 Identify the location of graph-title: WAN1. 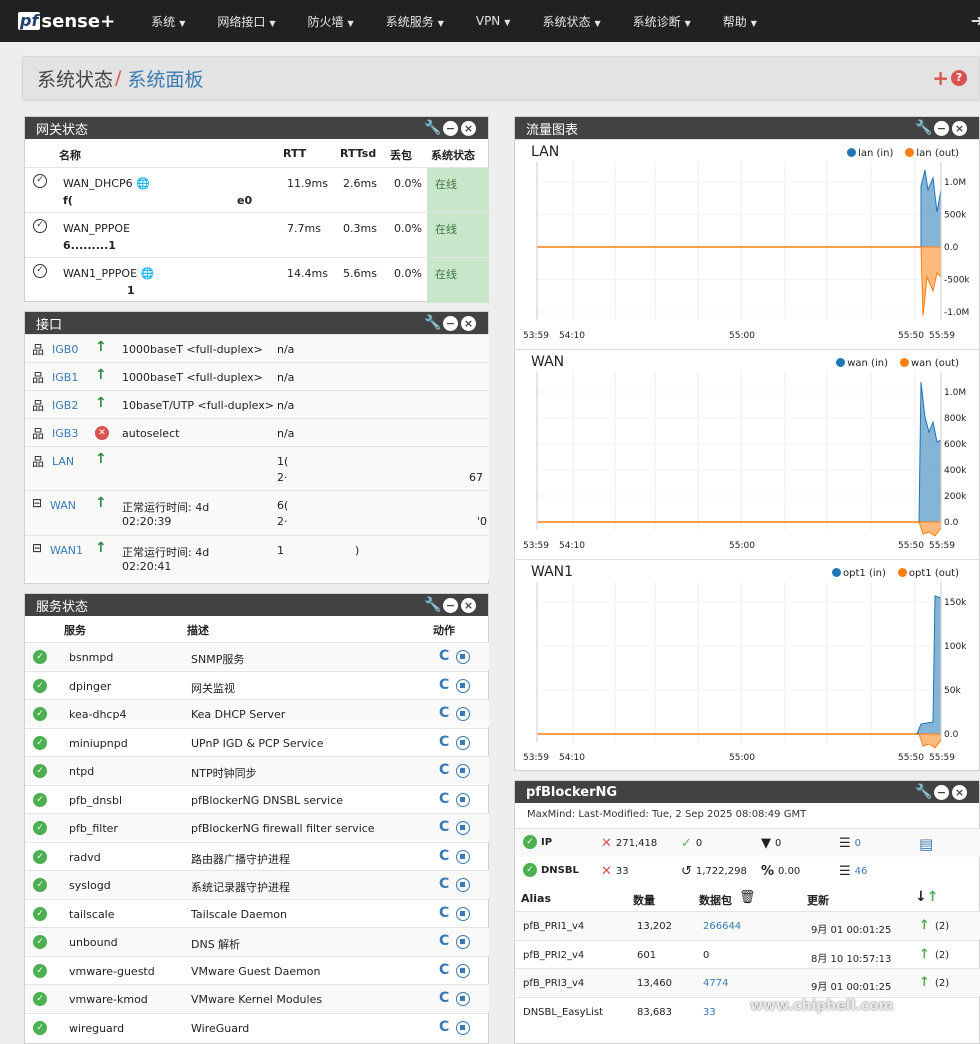
(552, 572).